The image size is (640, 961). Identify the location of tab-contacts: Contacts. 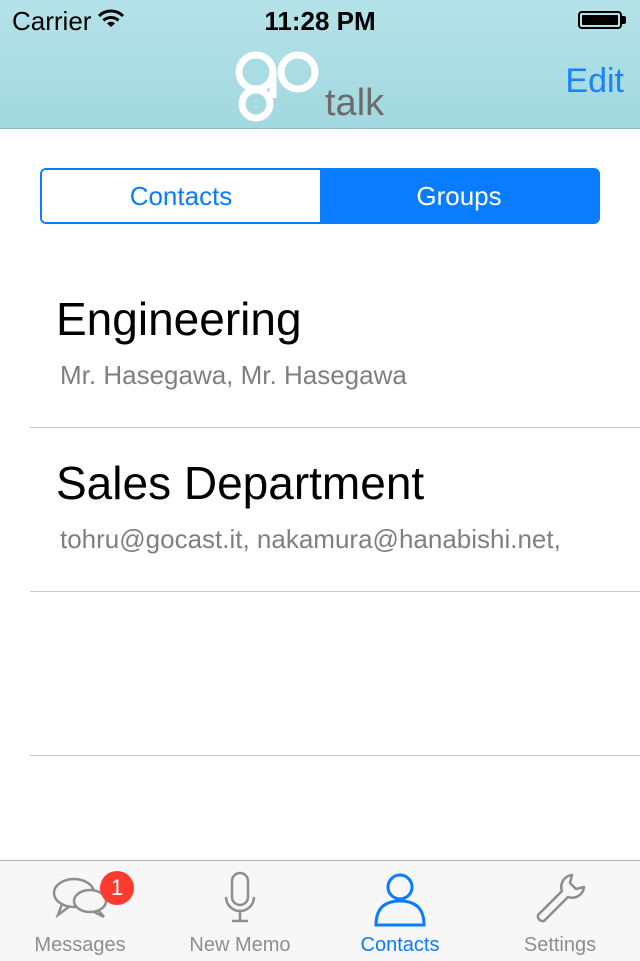
(400, 911).